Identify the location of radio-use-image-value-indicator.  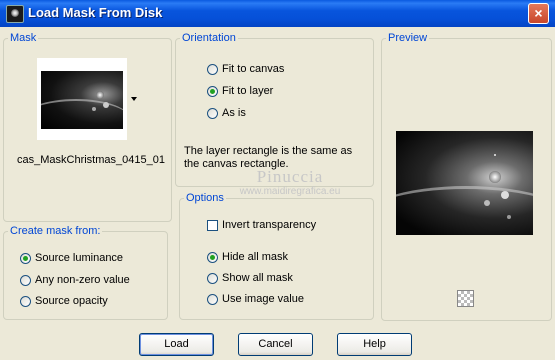
(212, 299).